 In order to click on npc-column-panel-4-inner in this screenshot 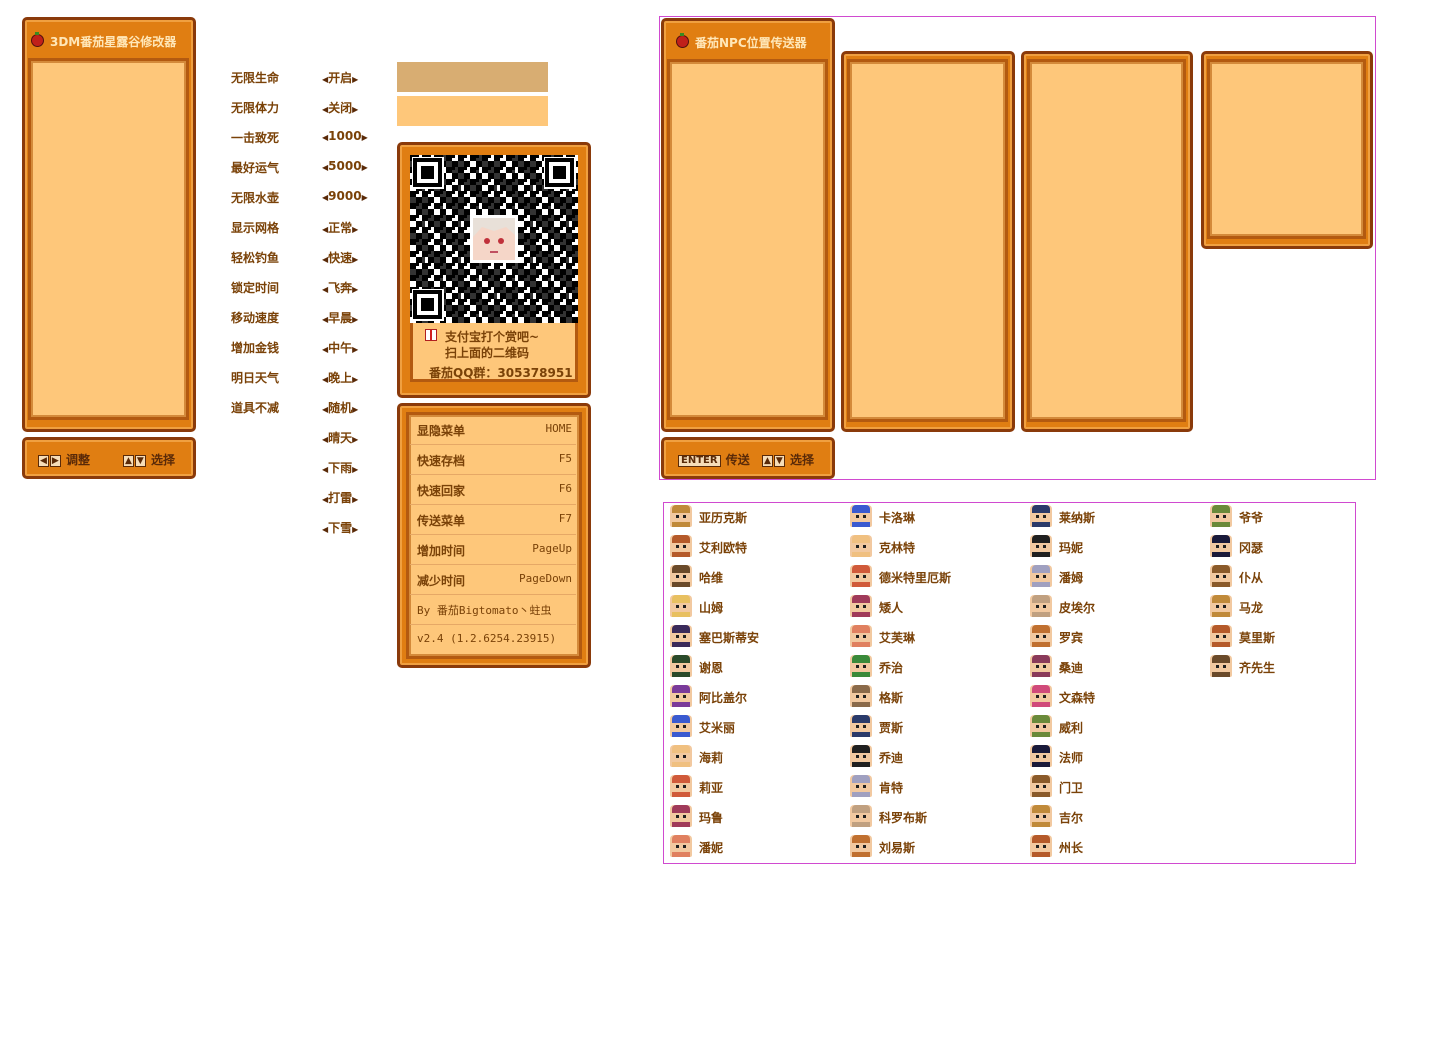, I will do `click(1286, 149)`.